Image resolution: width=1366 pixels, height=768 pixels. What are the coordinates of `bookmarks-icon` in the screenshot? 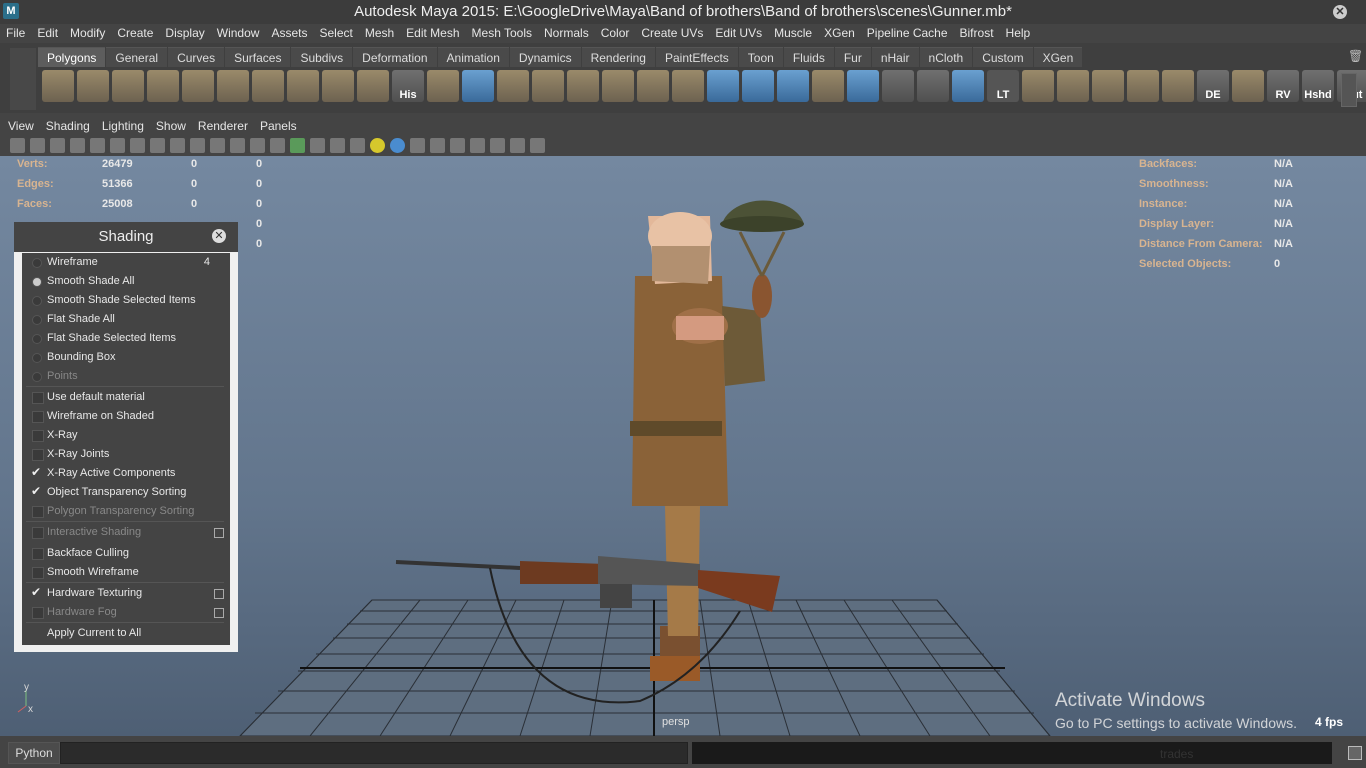 It's located at (57, 145).